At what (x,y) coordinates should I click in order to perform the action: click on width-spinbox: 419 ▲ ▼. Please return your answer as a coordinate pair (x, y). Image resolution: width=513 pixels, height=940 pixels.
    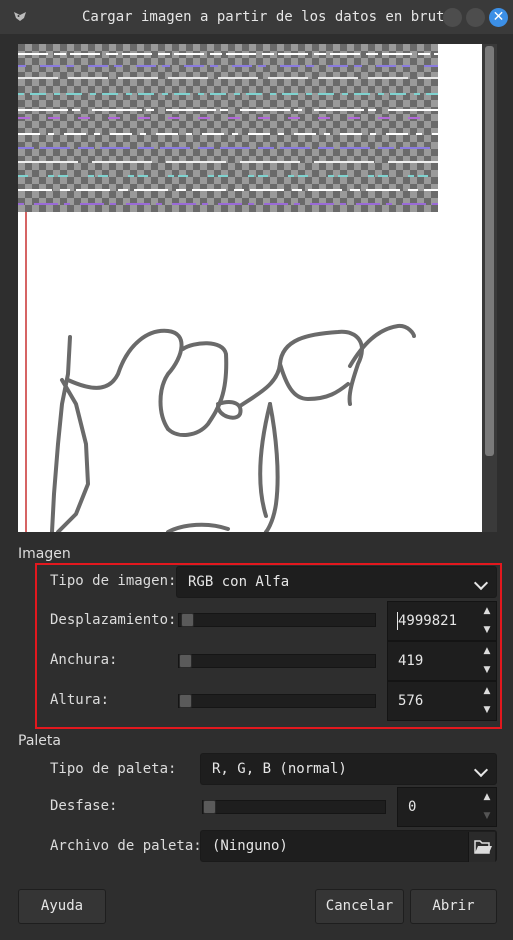
    Looking at the image, I should click on (442, 661).